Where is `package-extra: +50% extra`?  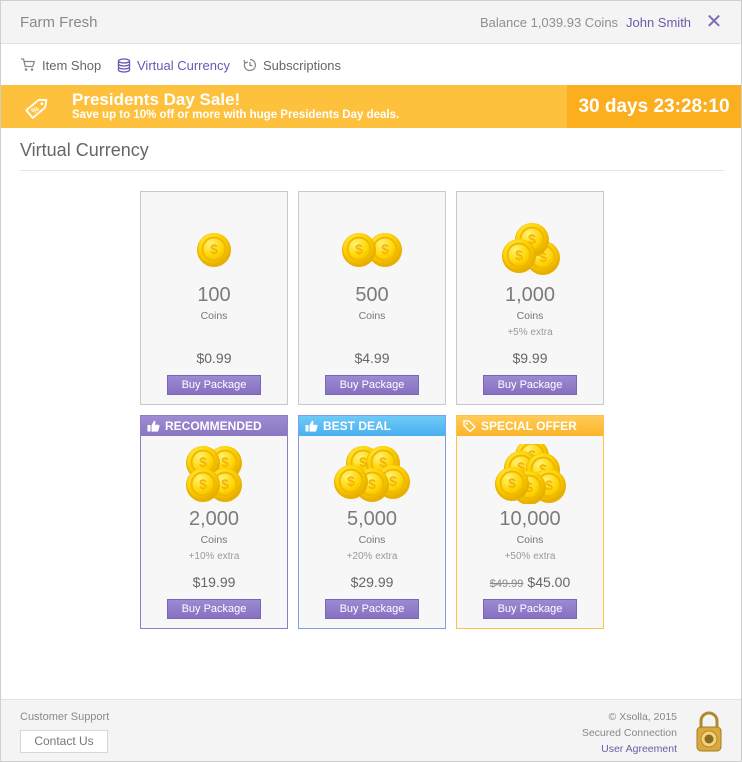 package-extra: +50% extra is located at coordinates (530, 556).